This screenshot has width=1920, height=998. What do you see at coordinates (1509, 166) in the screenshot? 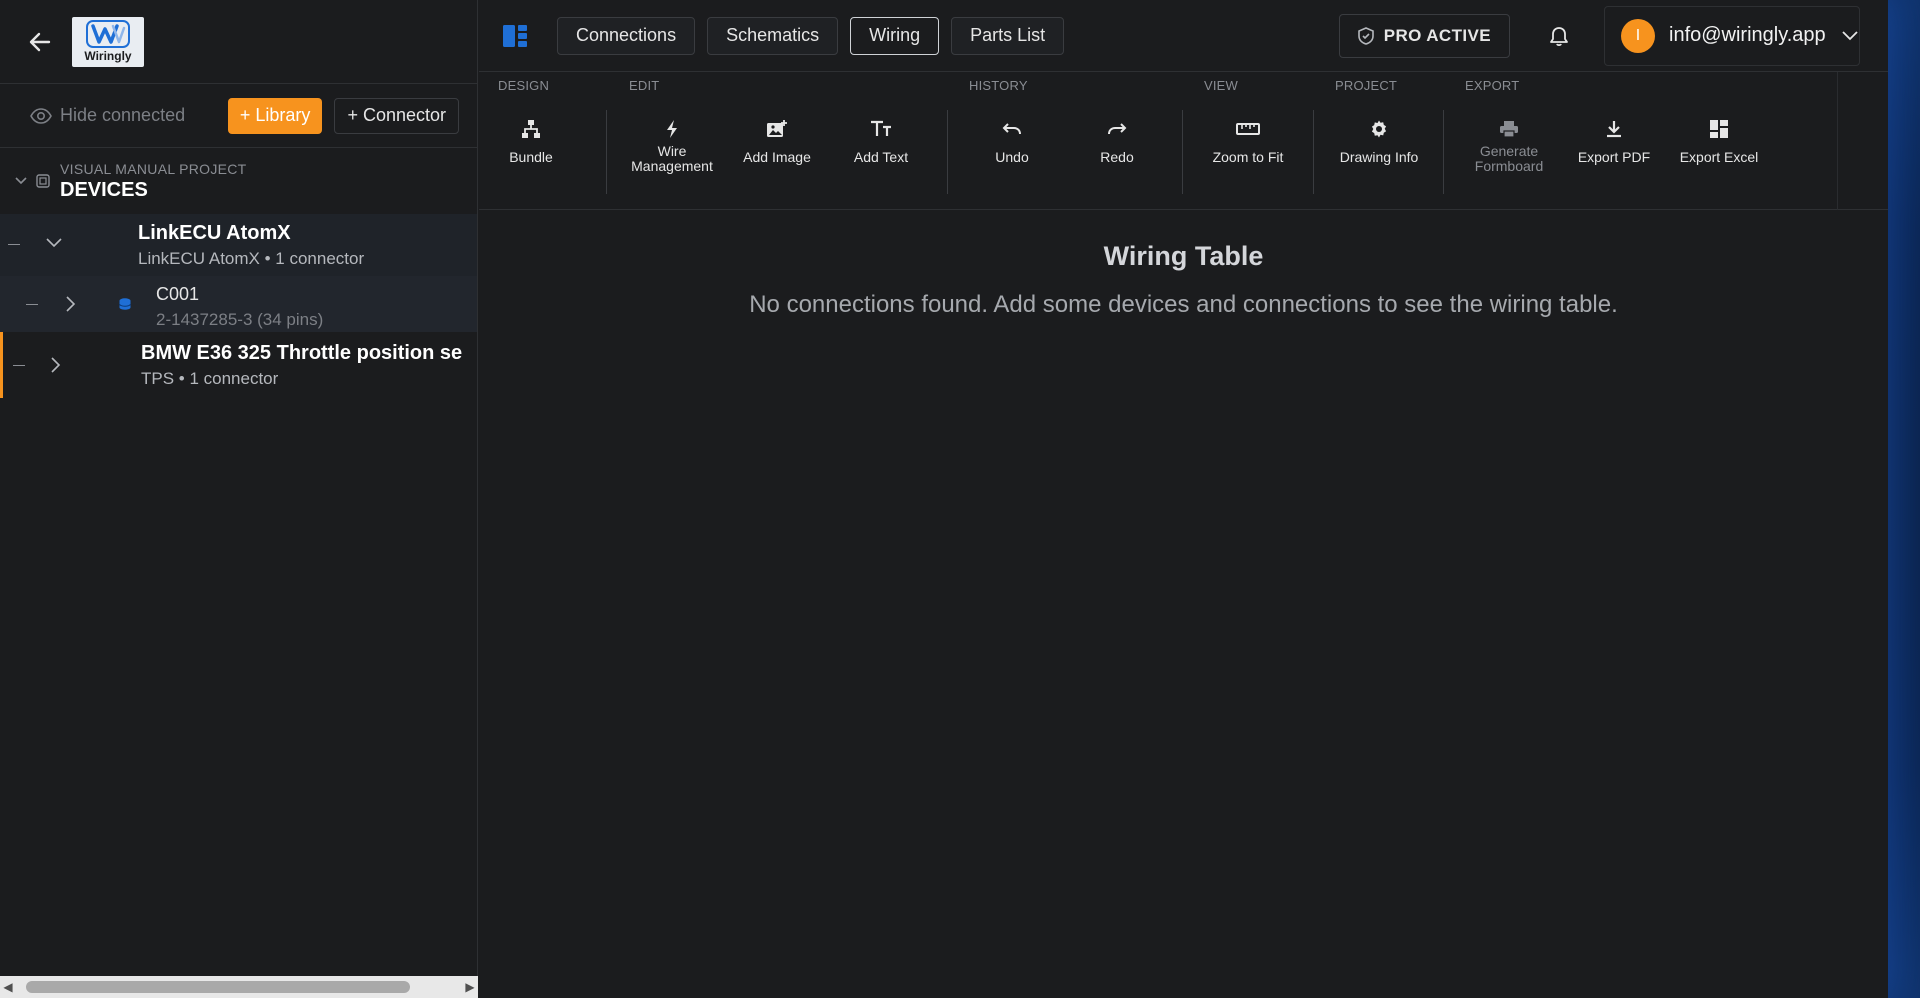
I see `generate-formboard-label-line2: Formboard` at bounding box center [1509, 166].